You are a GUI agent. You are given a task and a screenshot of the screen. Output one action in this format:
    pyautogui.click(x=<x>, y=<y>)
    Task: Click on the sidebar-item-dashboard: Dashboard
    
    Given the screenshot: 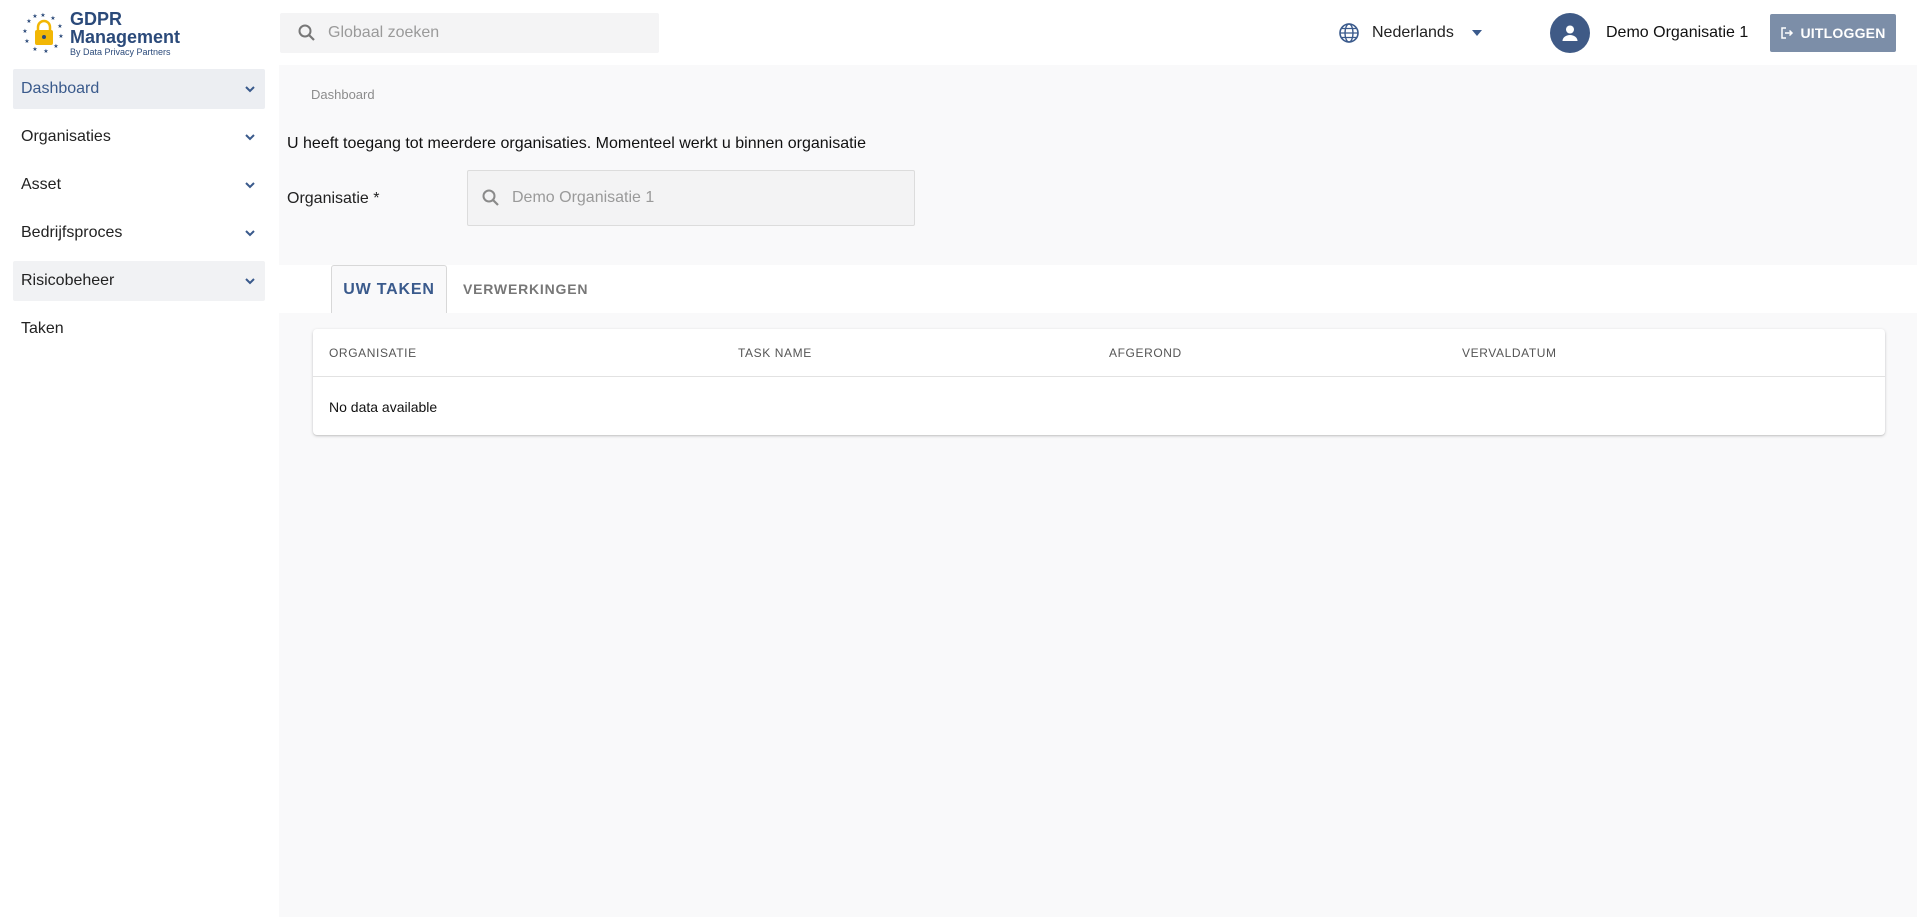 What is the action you would take?
    pyautogui.click(x=139, y=89)
    